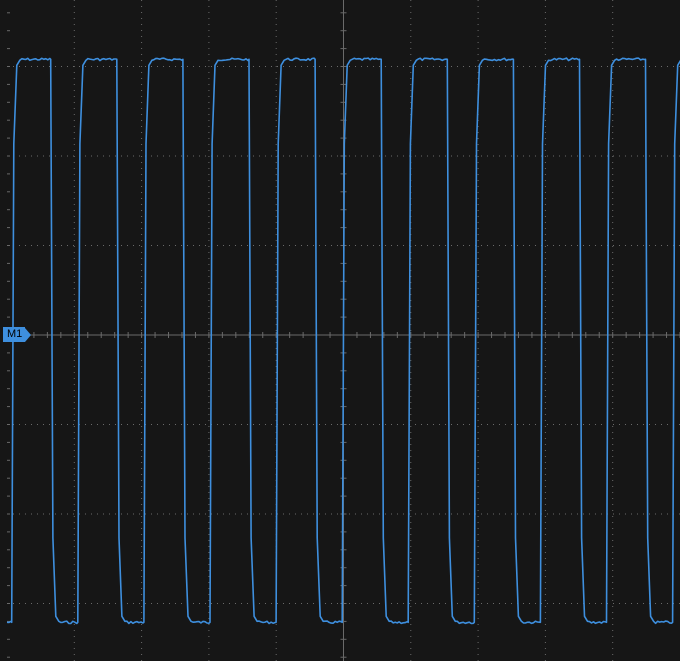 This screenshot has height=661, width=680. Describe the element at coordinates (14, 334) in the screenshot. I see `m1-marker-label: M1` at that location.